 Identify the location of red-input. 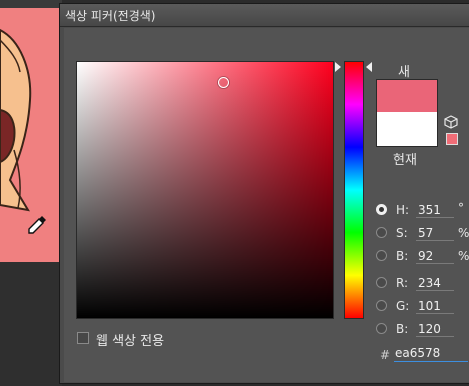
(435, 283).